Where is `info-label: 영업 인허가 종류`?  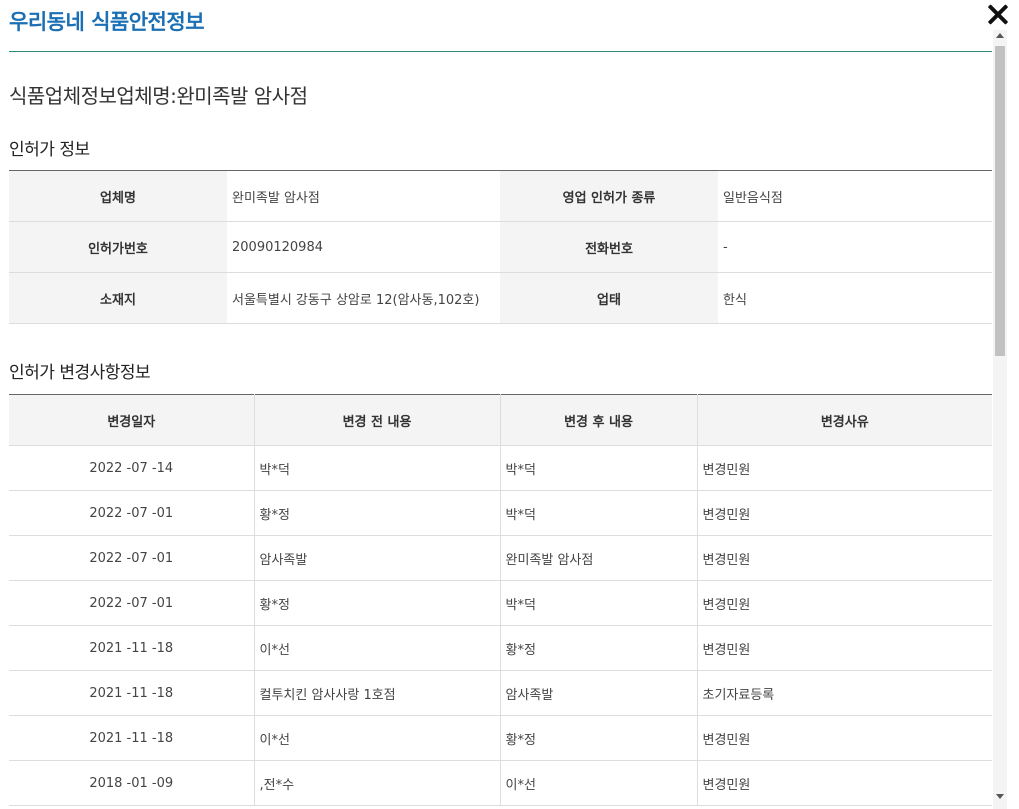
info-label: 영업 인허가 종류 is located at coordinates (609, 196).